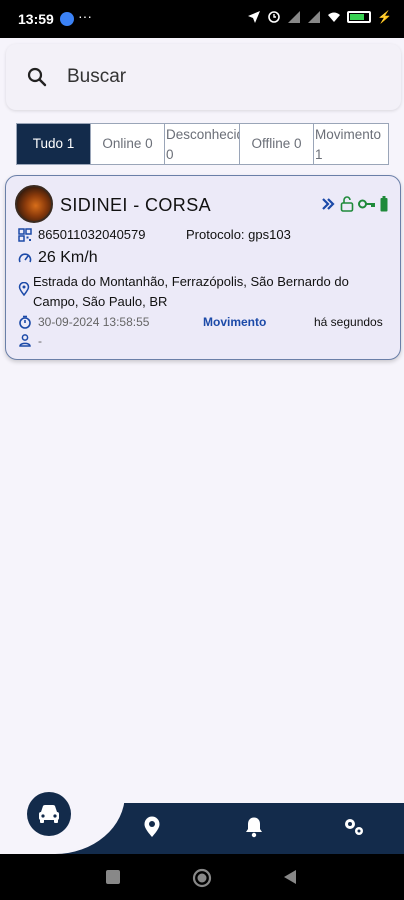 The height and width of the screenshot is (900, 404). Describe the element at coordinates (36, 19) in the screenshot. I see `status-time: 13:59` at that location.